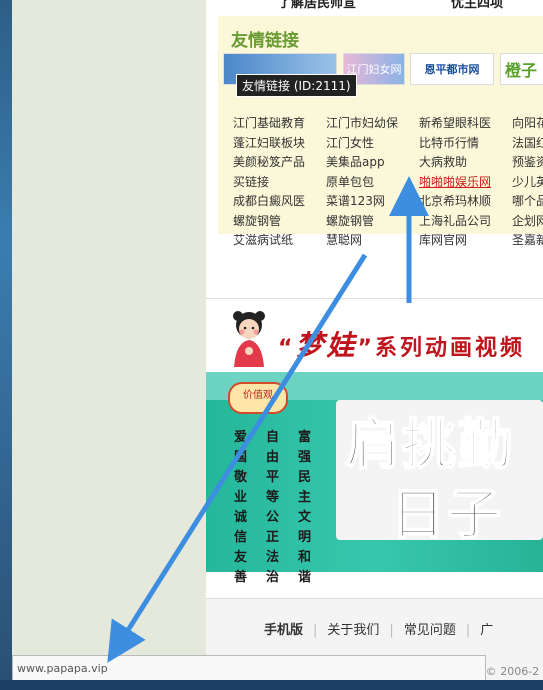  I want to click on friend-link: 慧聪网, so click(344, 240).